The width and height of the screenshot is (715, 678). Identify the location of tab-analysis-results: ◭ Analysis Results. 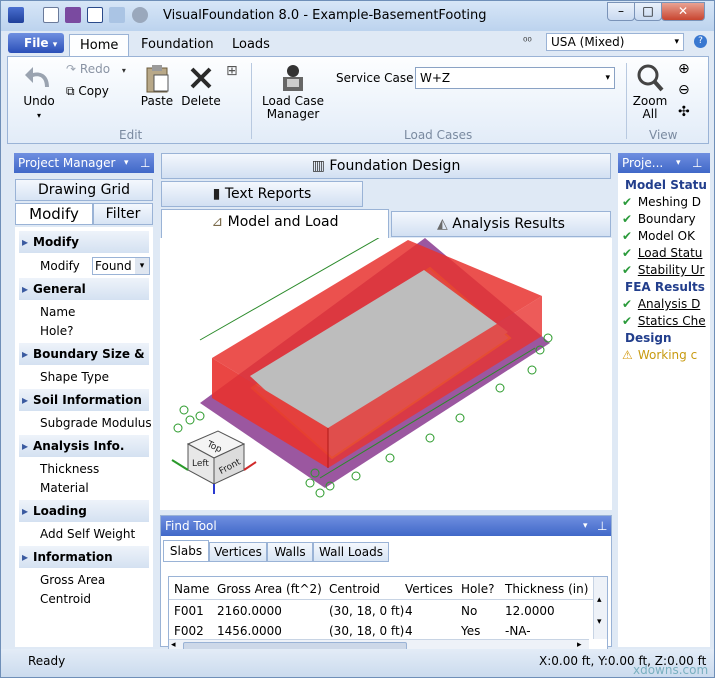
(501, 224).